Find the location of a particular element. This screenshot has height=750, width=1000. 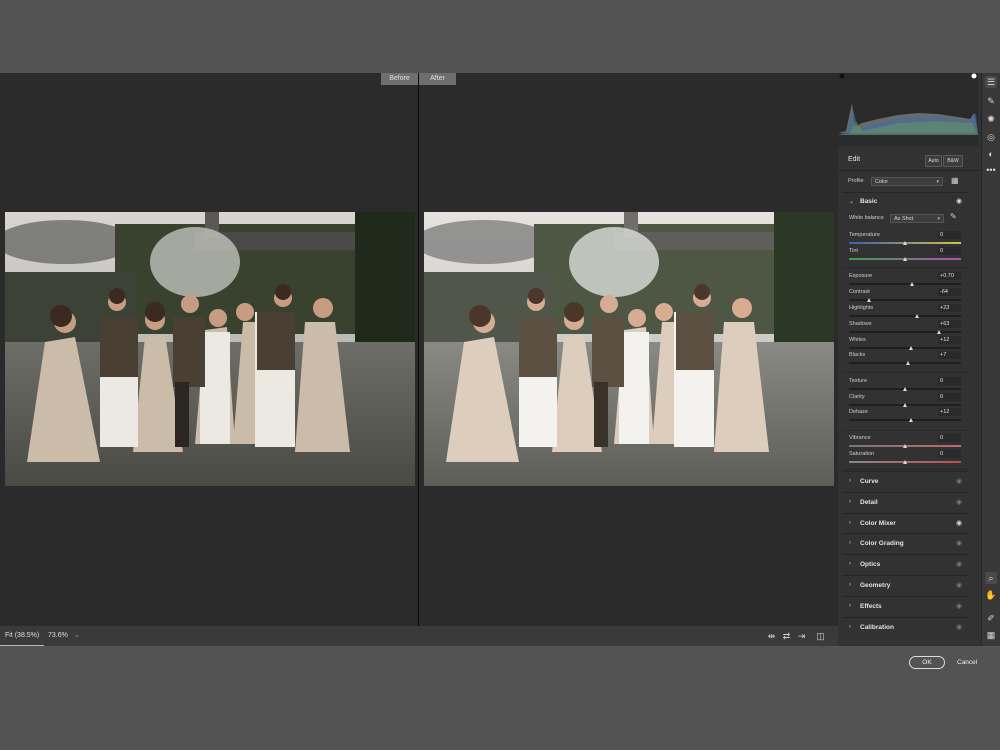

profile-select: Color ▾ is located at coordinates (907, 181).